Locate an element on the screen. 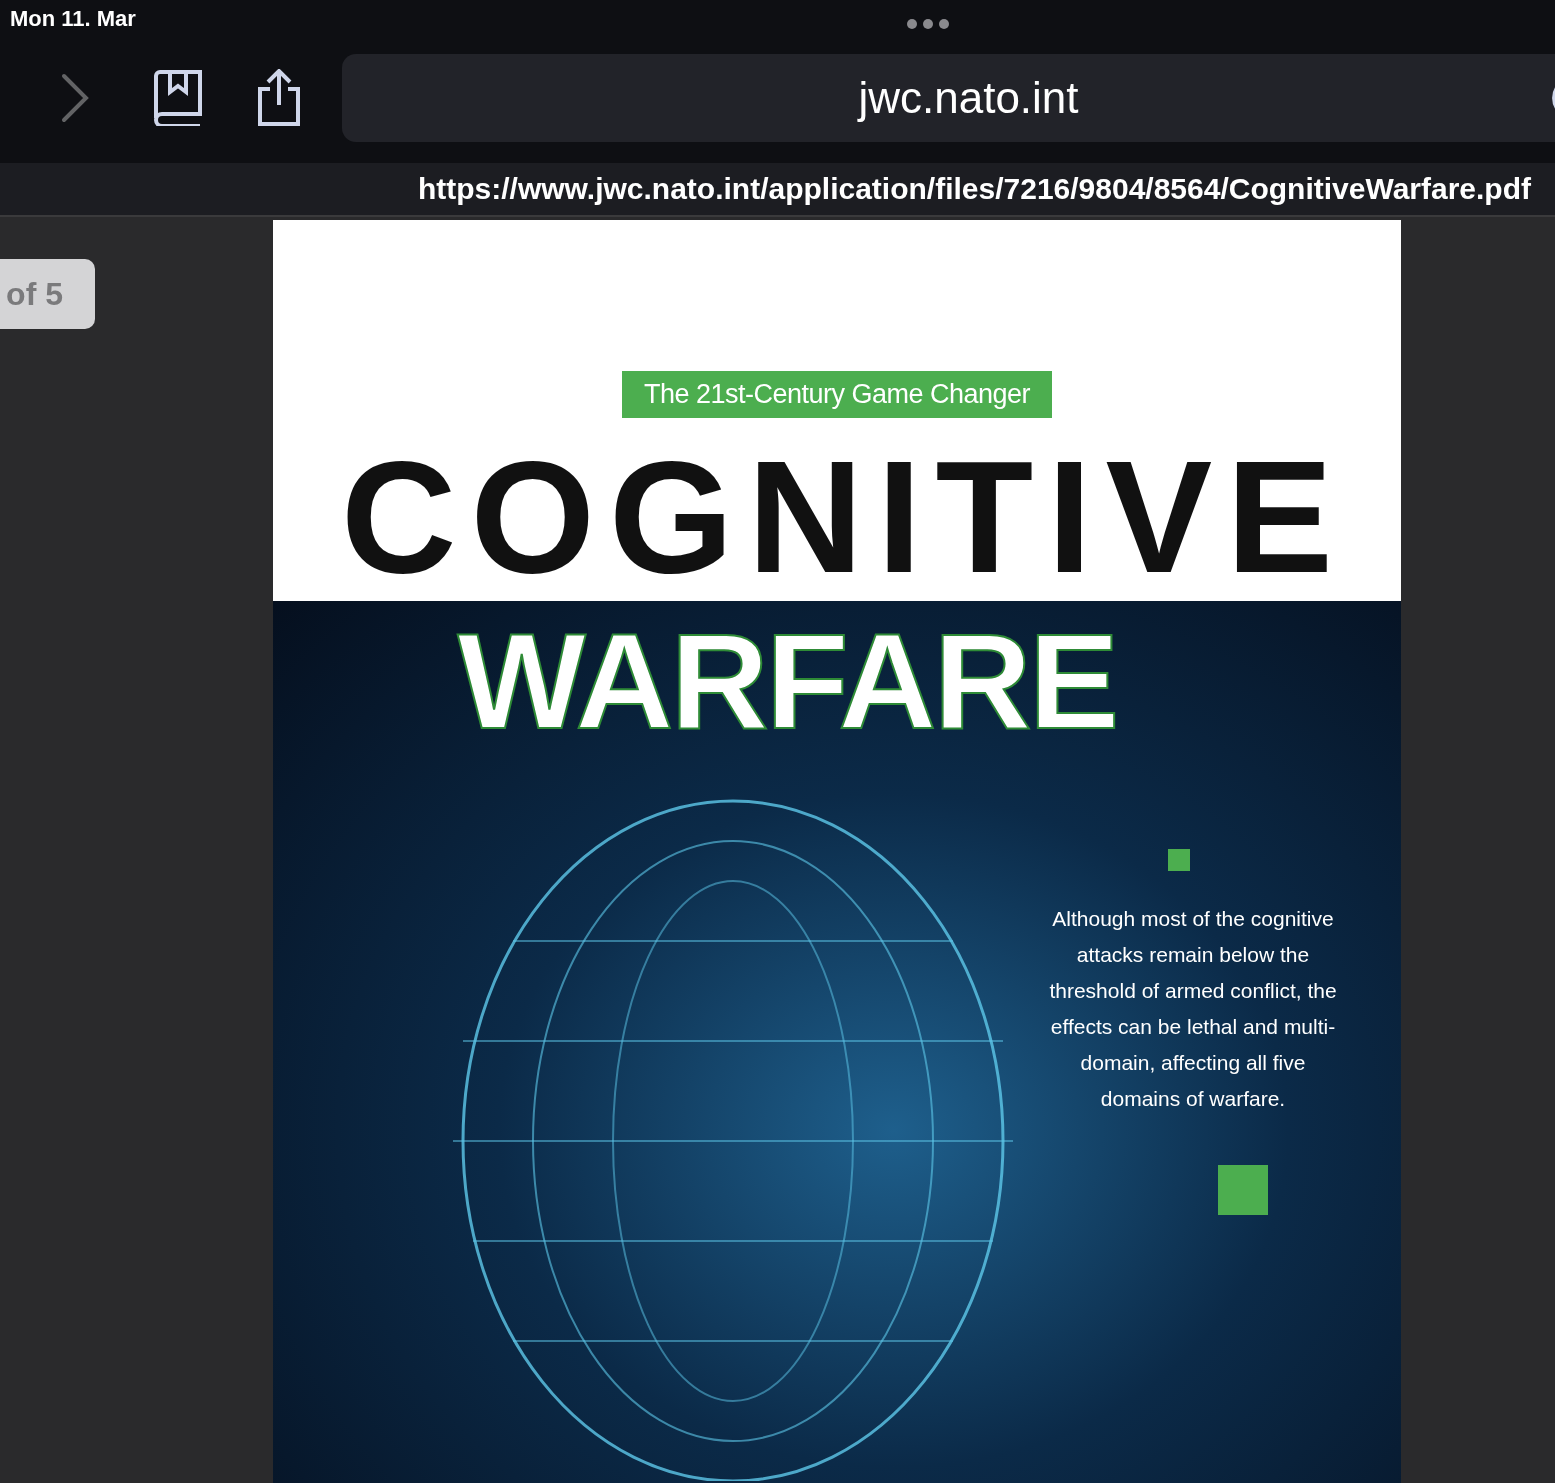 The image size is (1555, 1483). share-icon is located at coordinates (279, 98).